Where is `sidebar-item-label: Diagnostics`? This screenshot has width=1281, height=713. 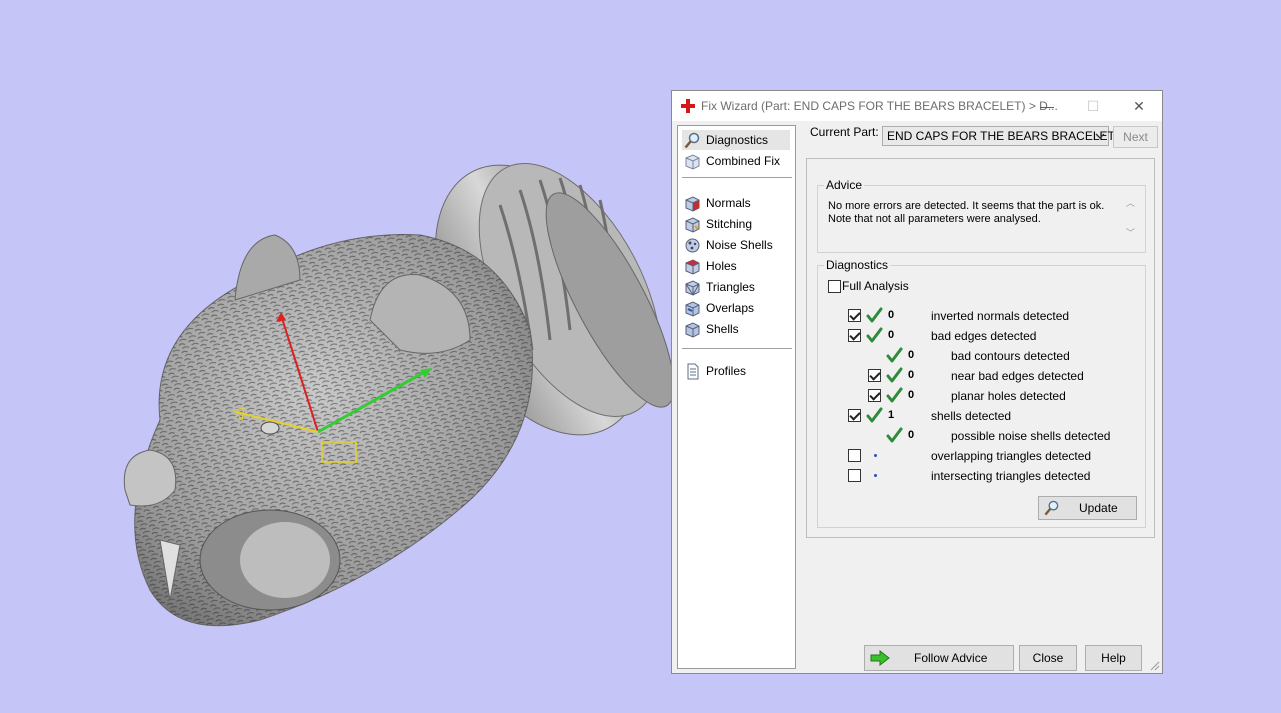 sidebar-item-label: Diagnostics is located at coordinates (737, 140).